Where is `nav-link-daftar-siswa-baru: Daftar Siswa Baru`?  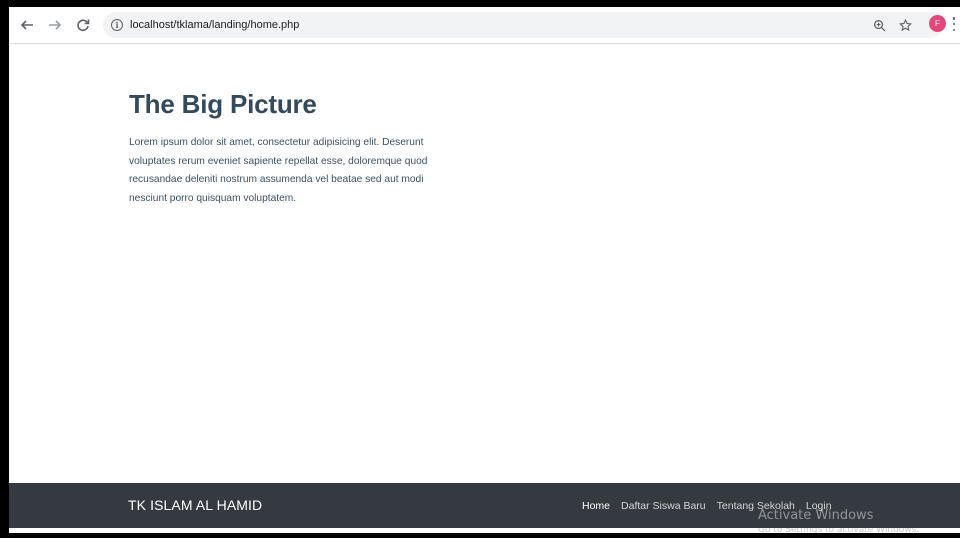 nav-link-daftar-siswa-baru: Daftar Siswa Baru is located at coordinates (663, 506).